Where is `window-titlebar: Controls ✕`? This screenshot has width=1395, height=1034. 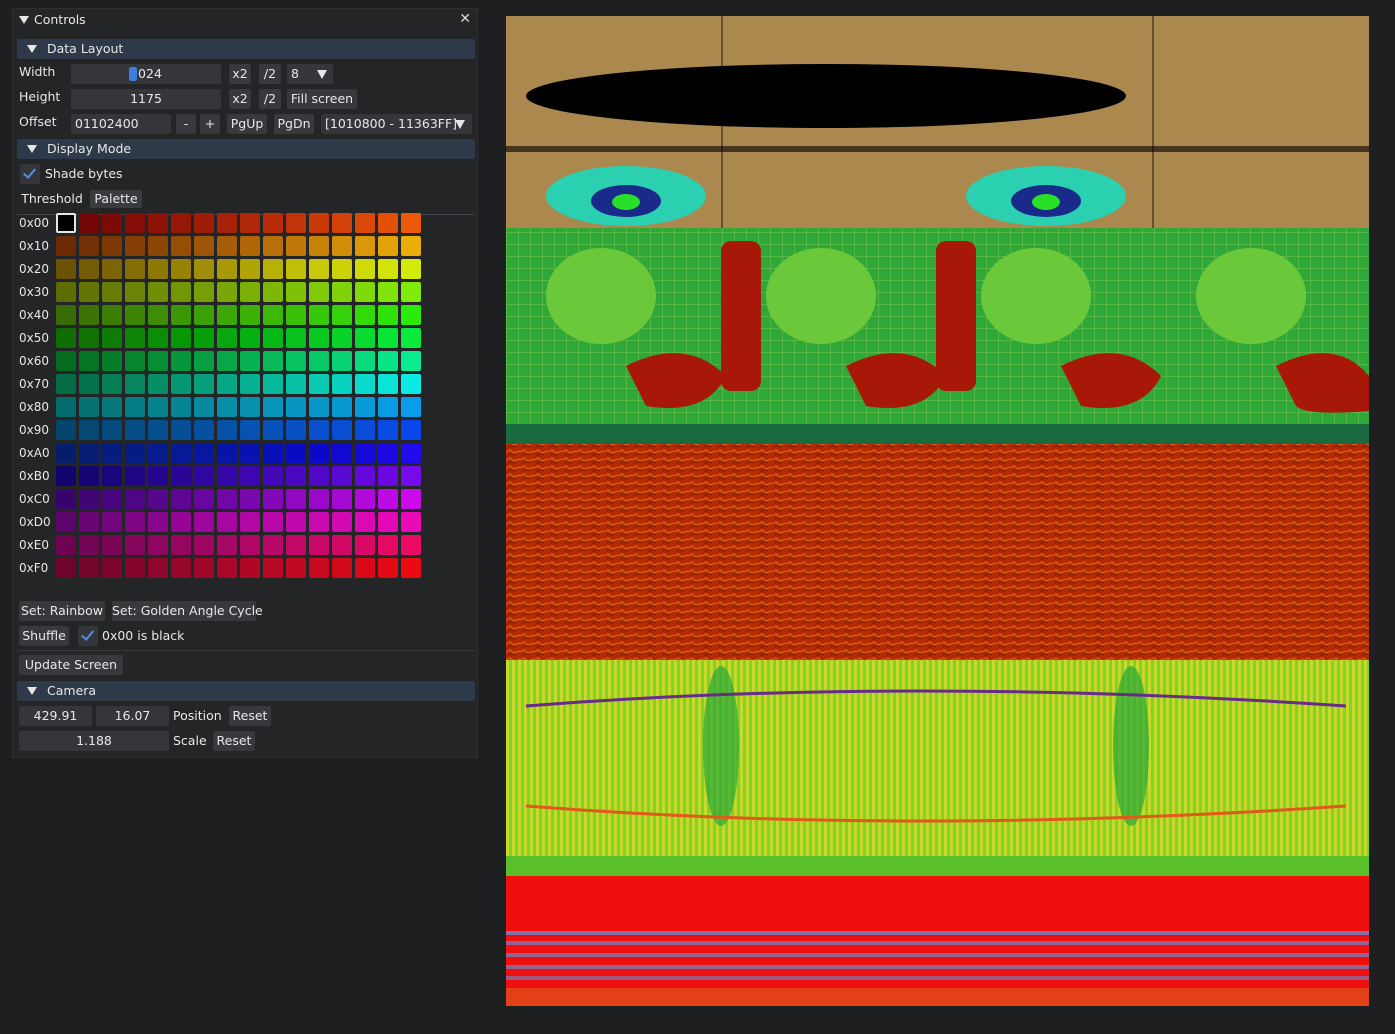 window-titlebar: Controls ✕ is located at coordinates (245, 20).